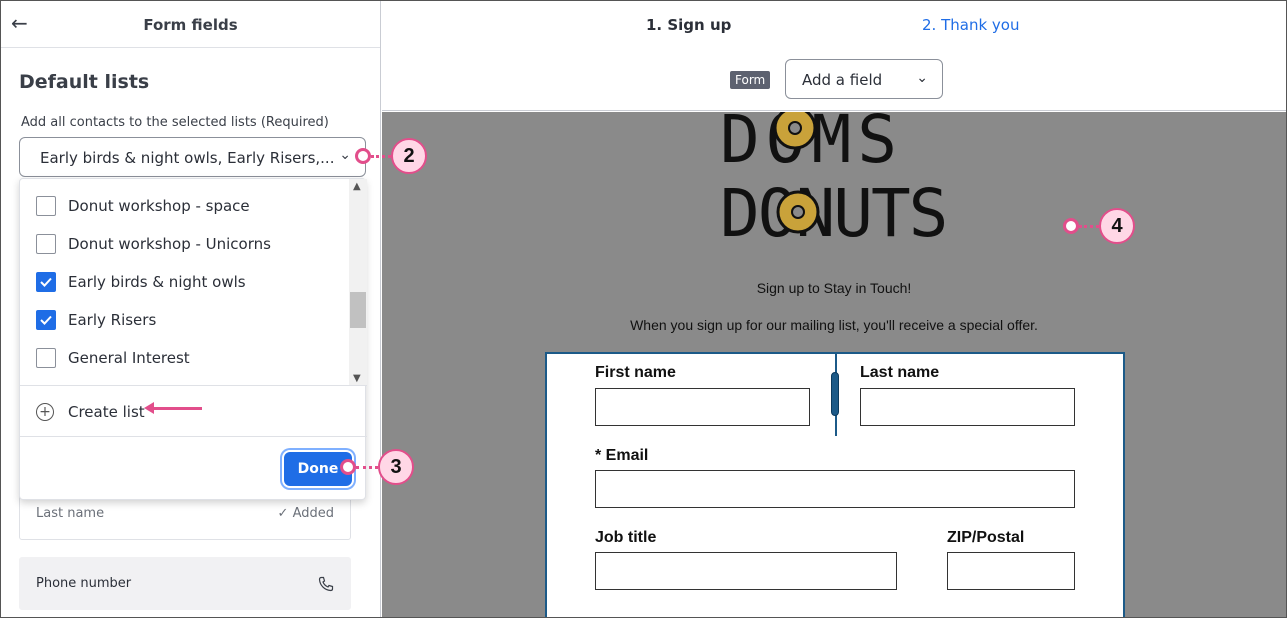 This screenshot has width=1287, height=618. What do you see at coordinates (986, 537) in the screenshot?
I see `zip-label: ZIP/Postal` at bounding box center [986, 537].